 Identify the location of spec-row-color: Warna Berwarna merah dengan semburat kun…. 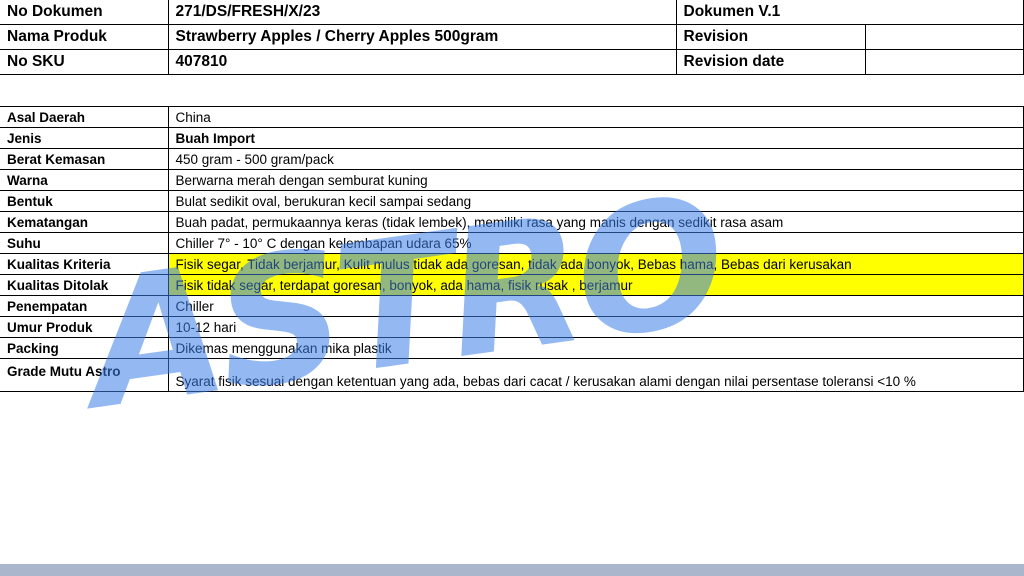
(512, 180).